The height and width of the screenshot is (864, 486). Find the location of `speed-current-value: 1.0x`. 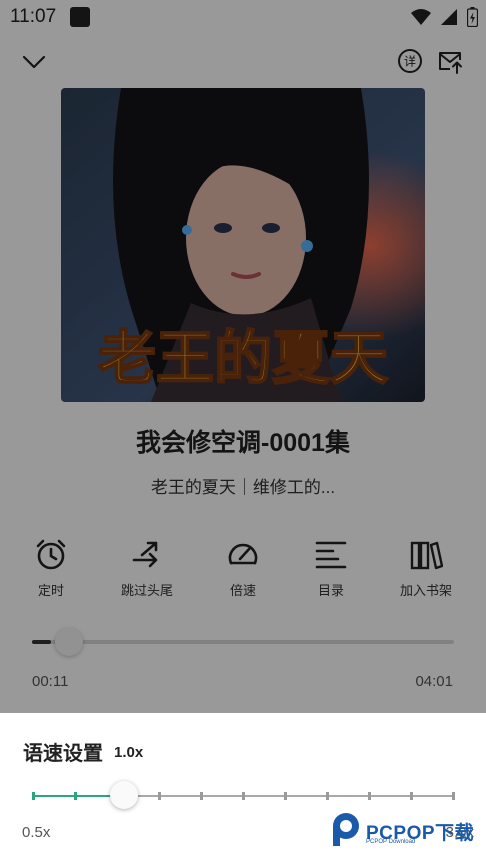

speed-current-value: 1.0x is located at coordinates (129, 752).